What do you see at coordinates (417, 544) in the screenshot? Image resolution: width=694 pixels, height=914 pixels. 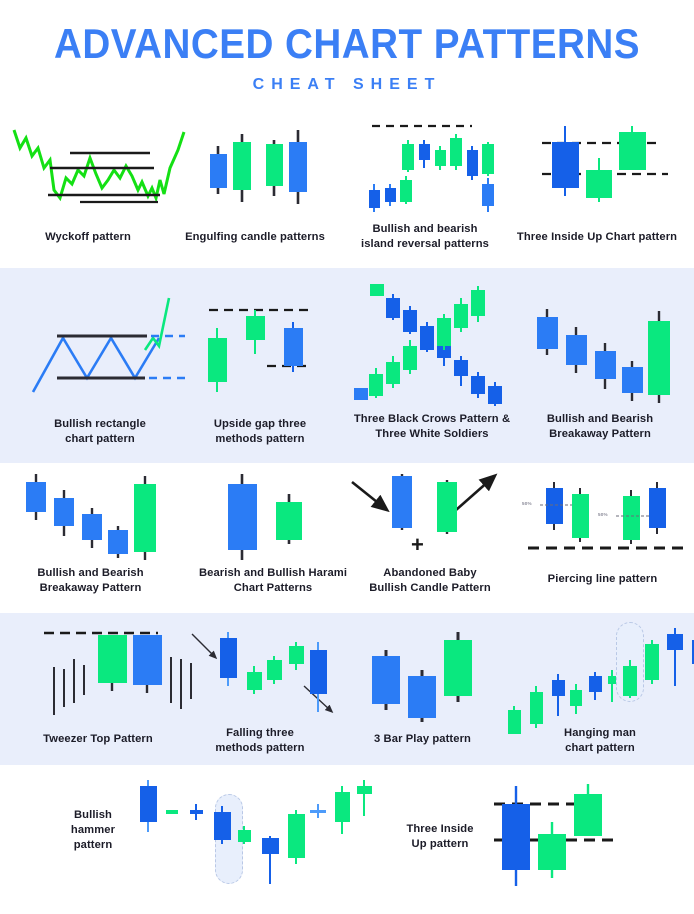 I see `abandoned-baby-plus: +` at bounding box center [417, 544].